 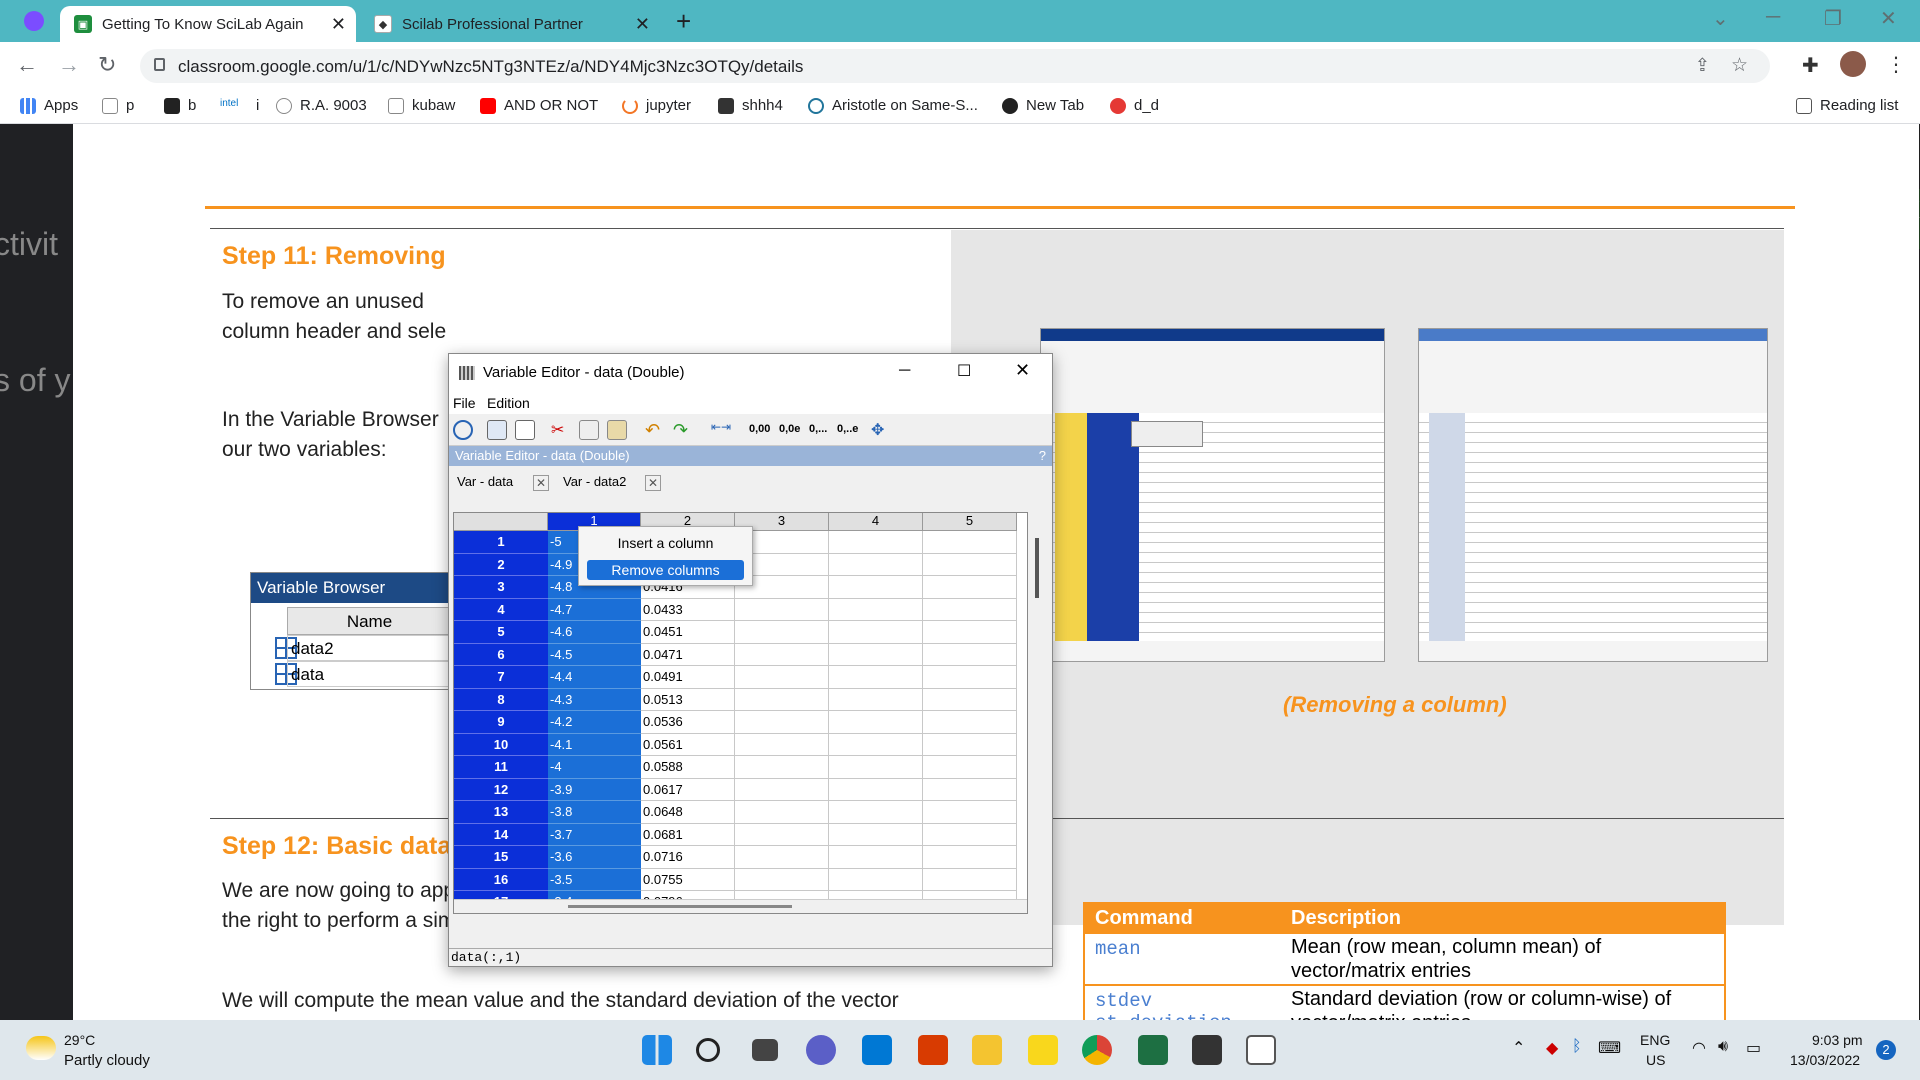 What do you see at coordinates (594, 834) in the screenshot?
I see `cell-col1: -3.7` at bounding box center [594, 834].